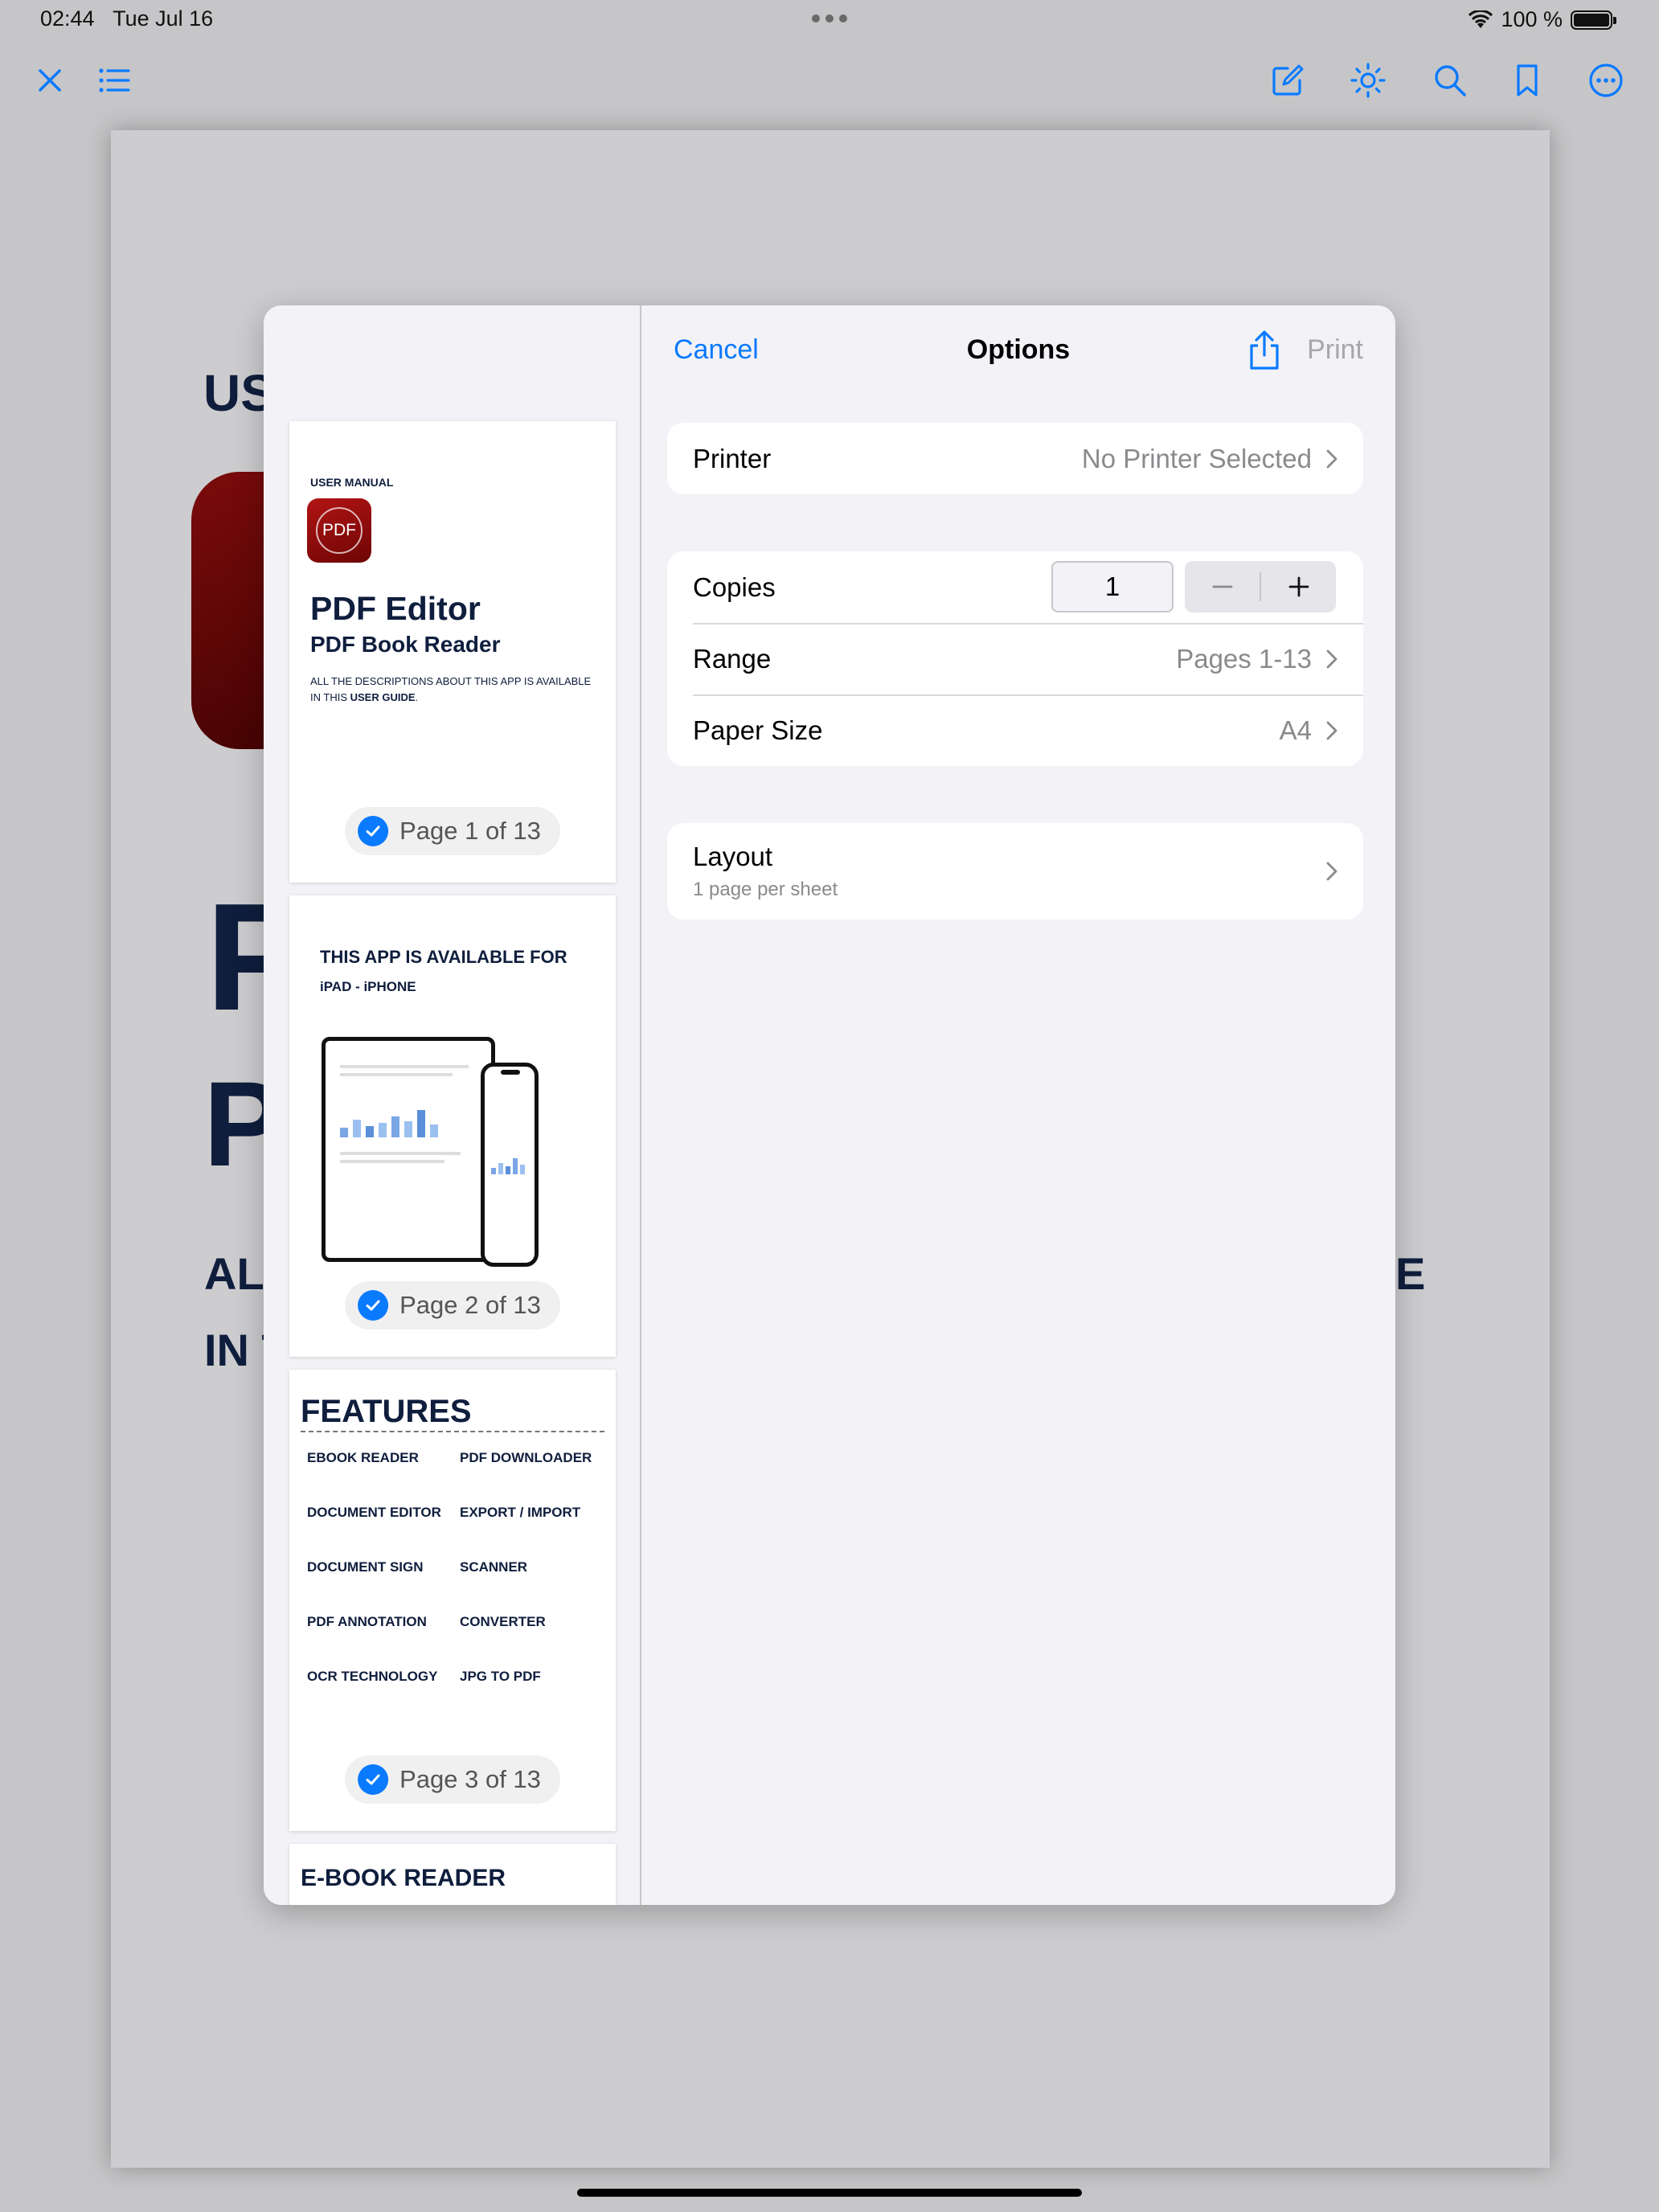 This screenshot has width=1659, height=2212. I want to click on plus-icon, so click(1298, 586).